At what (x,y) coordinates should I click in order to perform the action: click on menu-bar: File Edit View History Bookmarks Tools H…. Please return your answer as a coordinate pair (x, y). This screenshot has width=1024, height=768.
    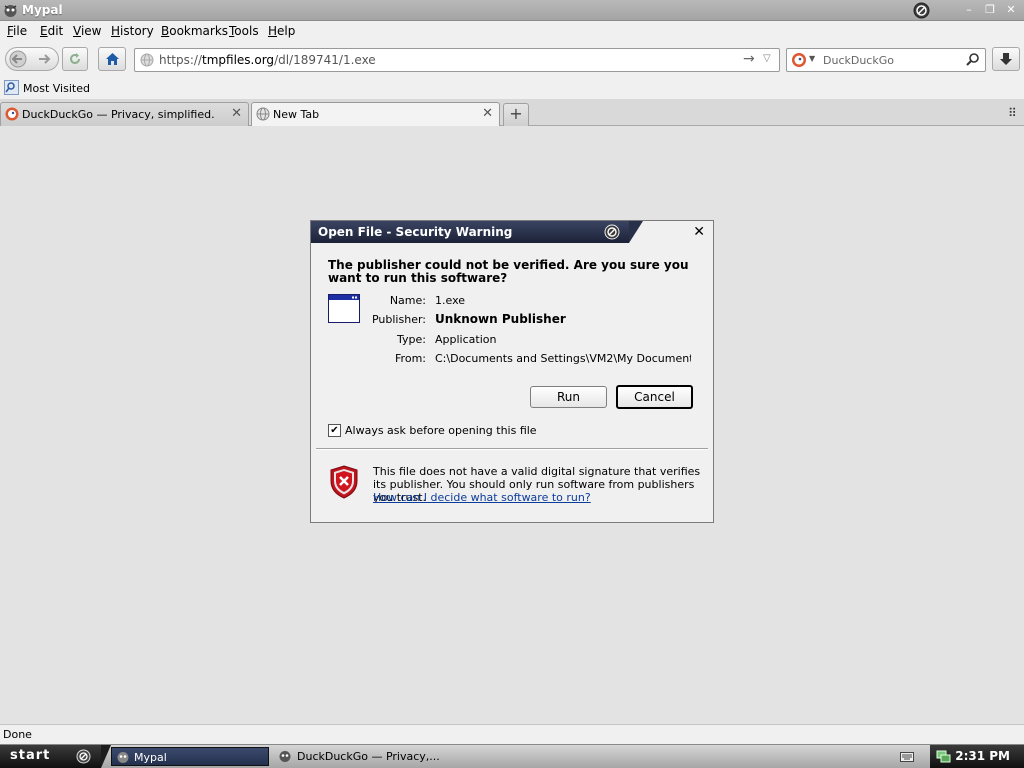
    Looking at the image, I should click on (512, 31).